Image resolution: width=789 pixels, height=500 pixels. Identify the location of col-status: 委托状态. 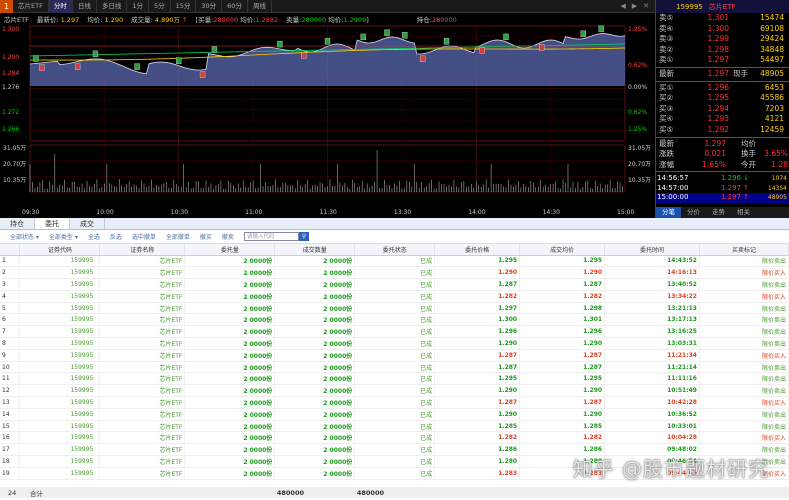
(395, 250).